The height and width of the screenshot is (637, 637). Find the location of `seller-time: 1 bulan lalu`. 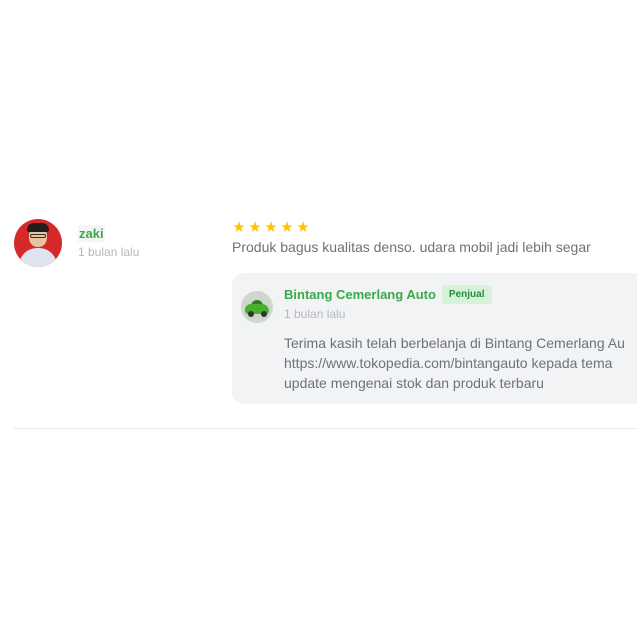

seller-time: 1 bulan lalu is located at coordinates (315, 314).